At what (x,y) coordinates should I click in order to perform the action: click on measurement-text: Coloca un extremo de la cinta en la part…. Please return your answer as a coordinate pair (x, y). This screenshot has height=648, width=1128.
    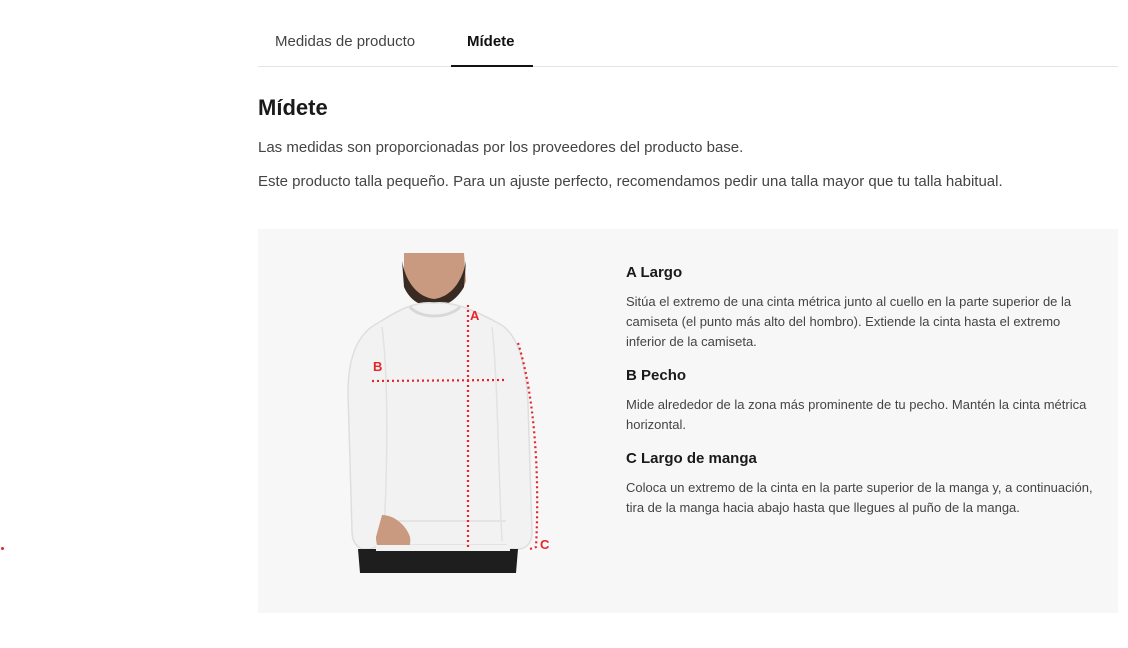
    Looking at the image, I should click on (859, 497).